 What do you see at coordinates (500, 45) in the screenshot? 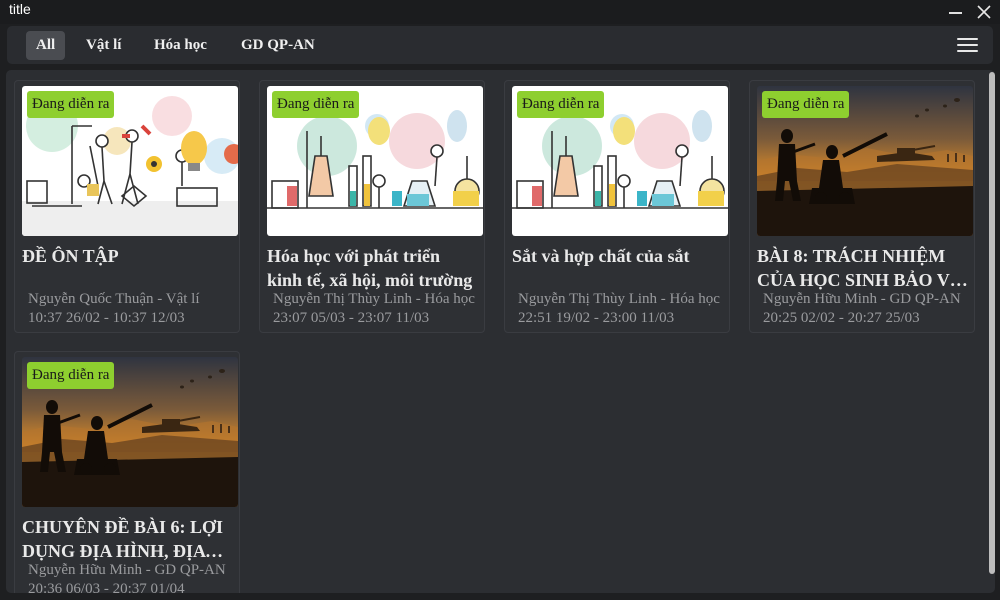
I see `filter-toolbar: All Vật lí Hóa học GD QP-AN` at bounding box center [500, 45].